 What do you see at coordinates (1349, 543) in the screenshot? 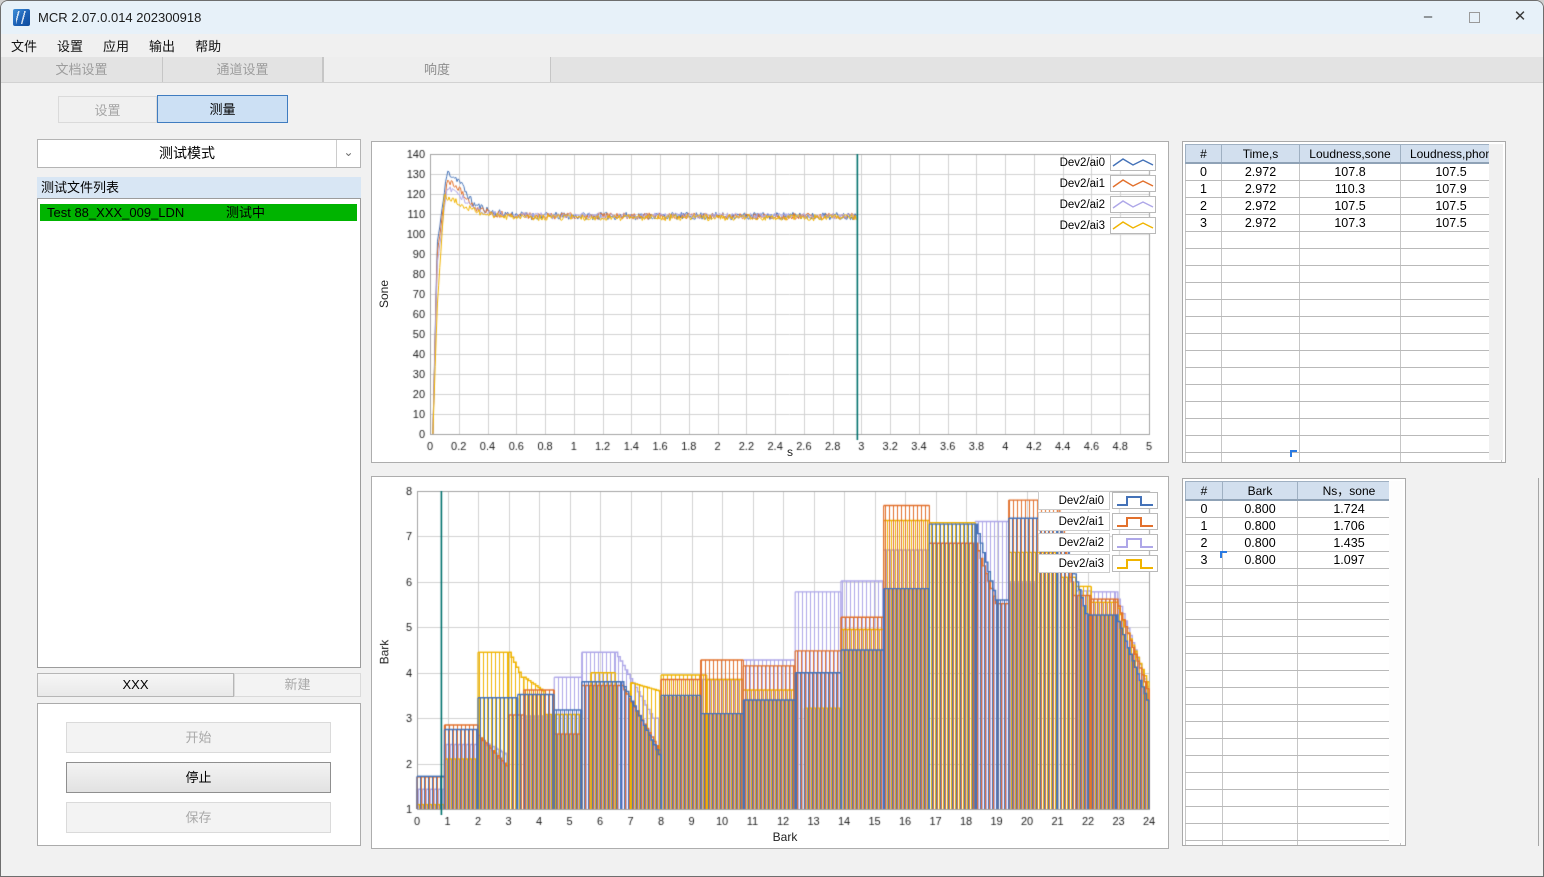
I see `table-cell: 1.435` at bounding box center [1349, 543].